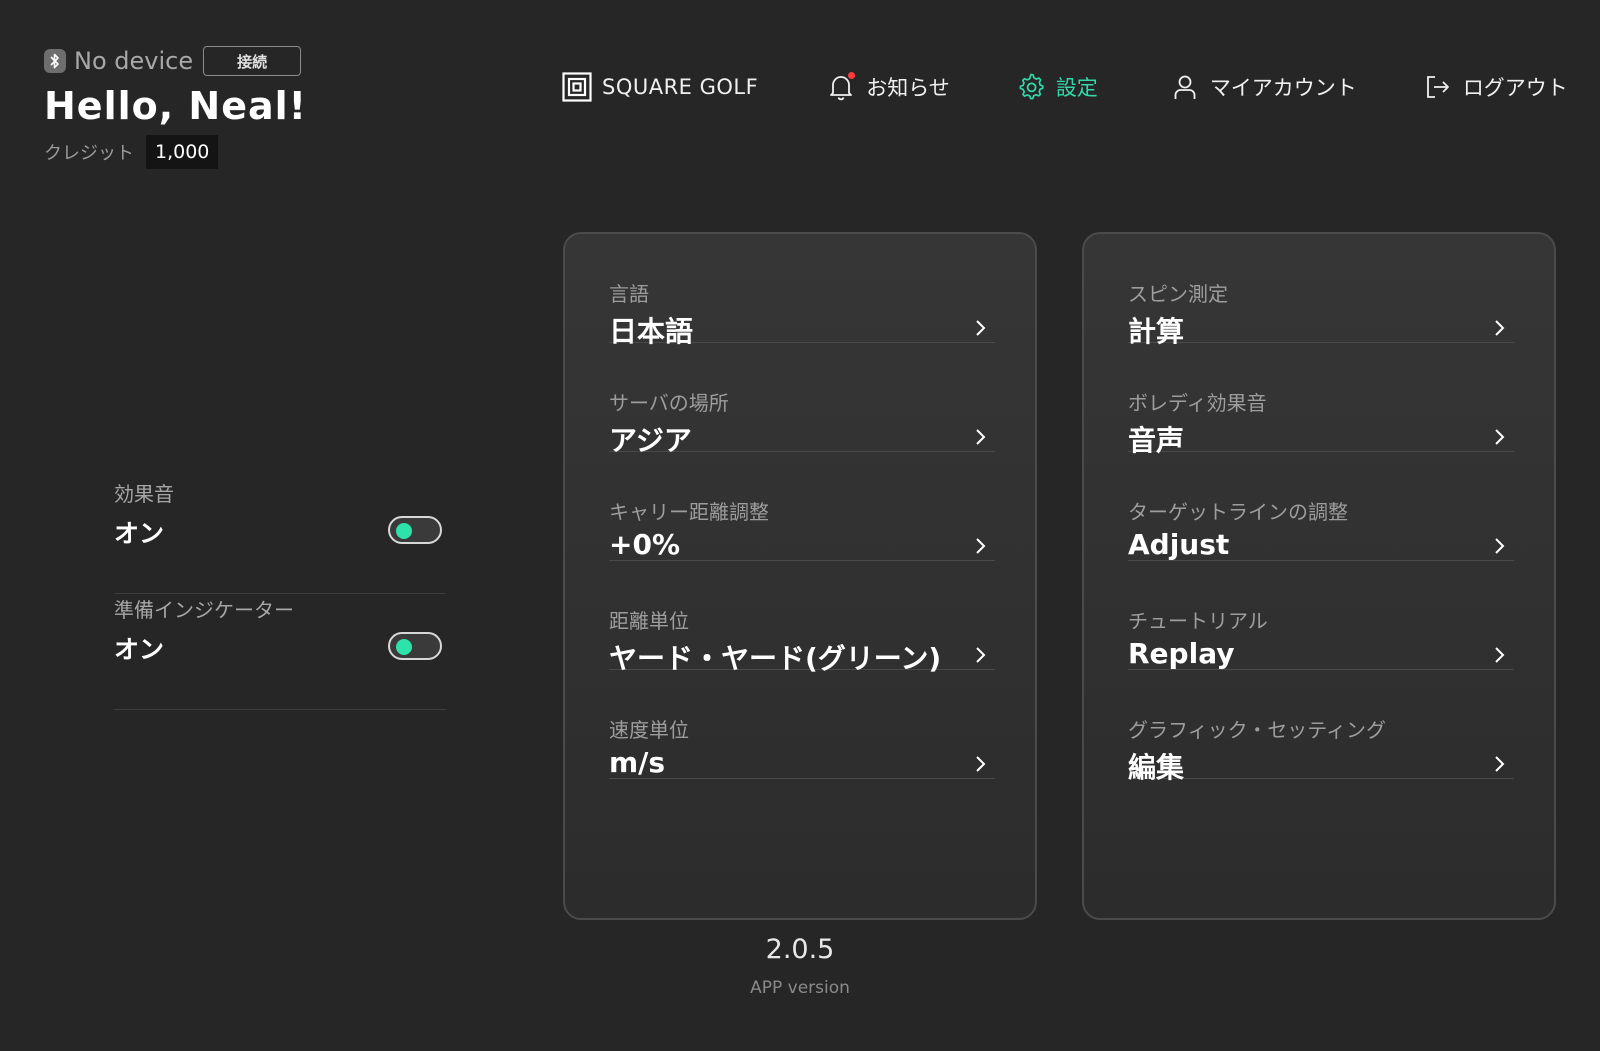 The image size is (1600, 1051). I want to click on setting-label: ターゲットラインの調整, so click(1238, 512).